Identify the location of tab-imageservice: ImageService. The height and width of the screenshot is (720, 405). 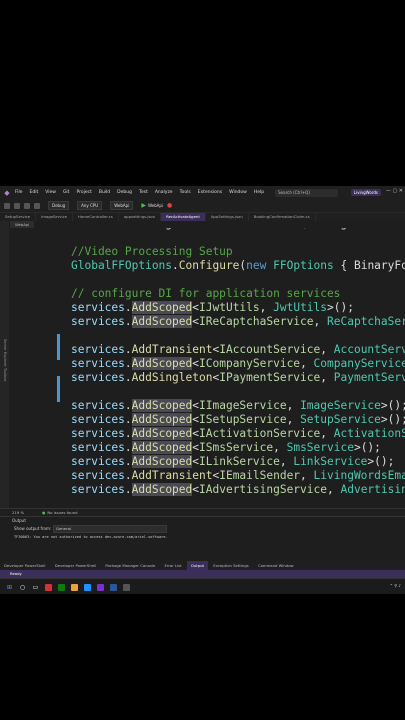
(55, 217).